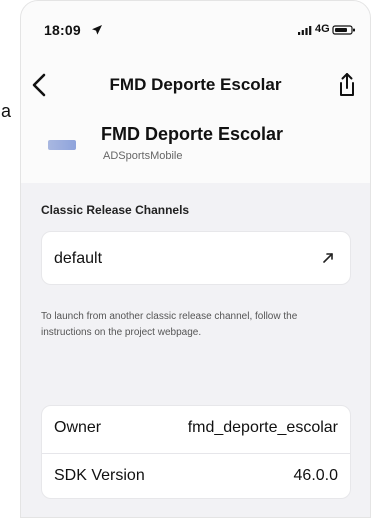 The width and height of the screenshot is (391, 518). I want to click on network-type: 4G, so click(322, 29).